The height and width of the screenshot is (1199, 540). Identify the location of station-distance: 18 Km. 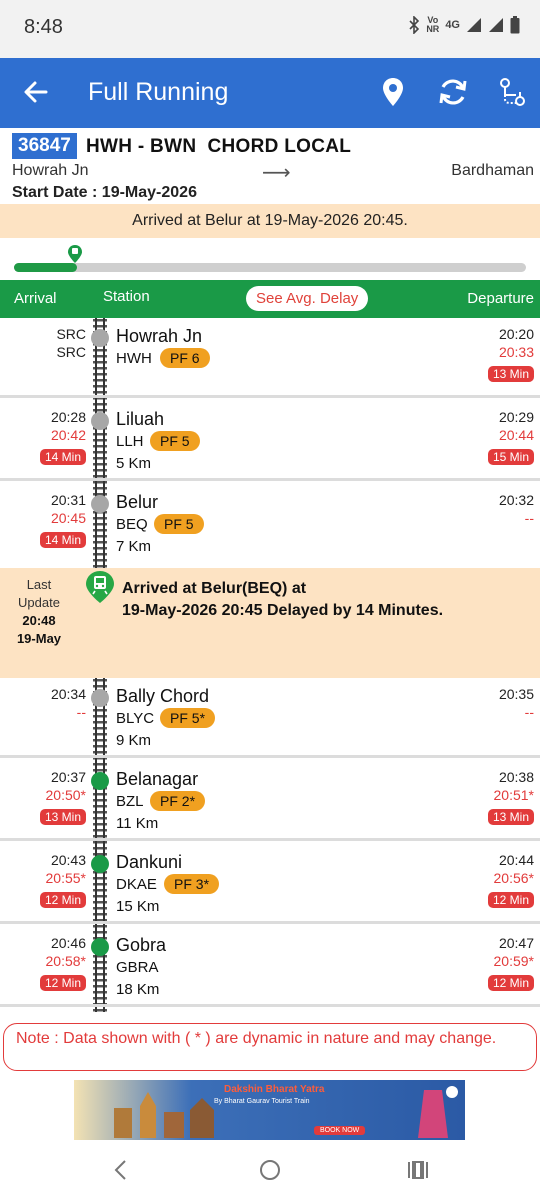
(138, 989).